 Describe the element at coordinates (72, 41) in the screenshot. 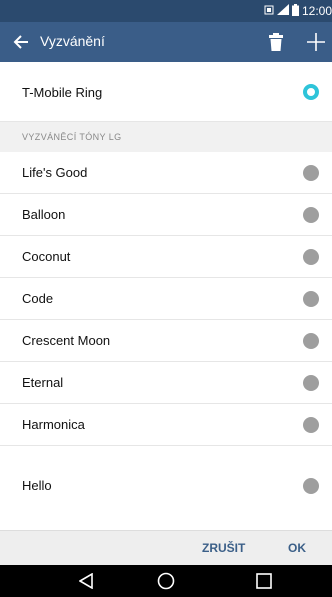

I see `page-title: Vyzvánění` at that location.